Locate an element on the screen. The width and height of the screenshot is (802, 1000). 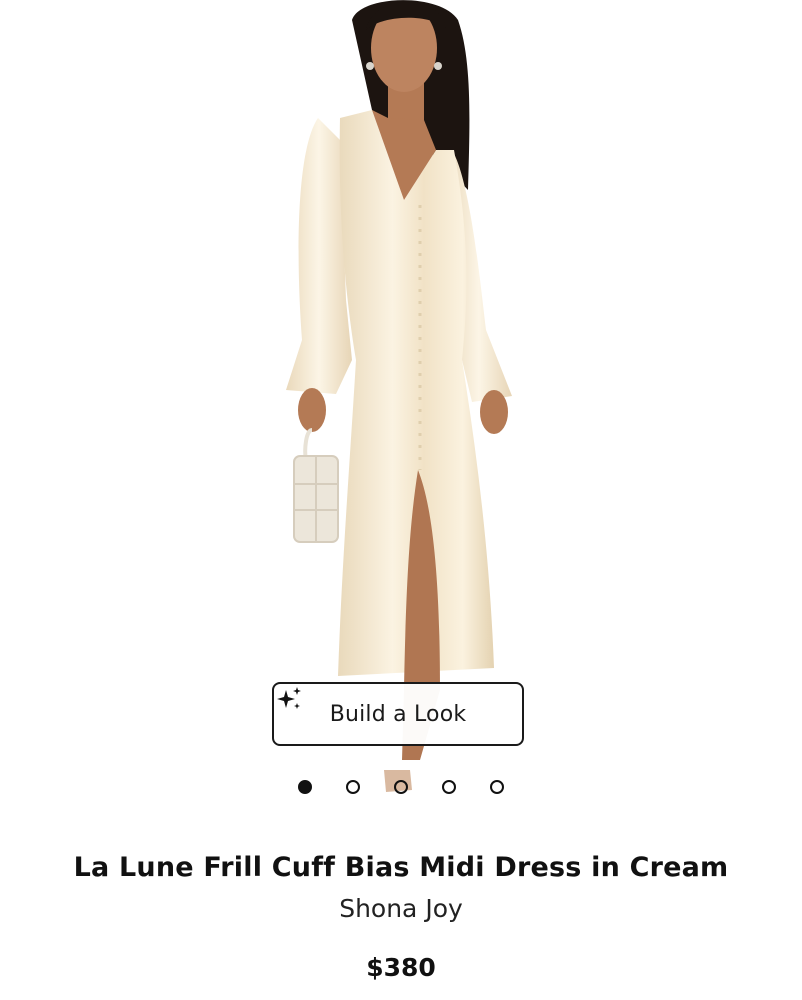
sparkle-icon is located at coordinates (289, 698).